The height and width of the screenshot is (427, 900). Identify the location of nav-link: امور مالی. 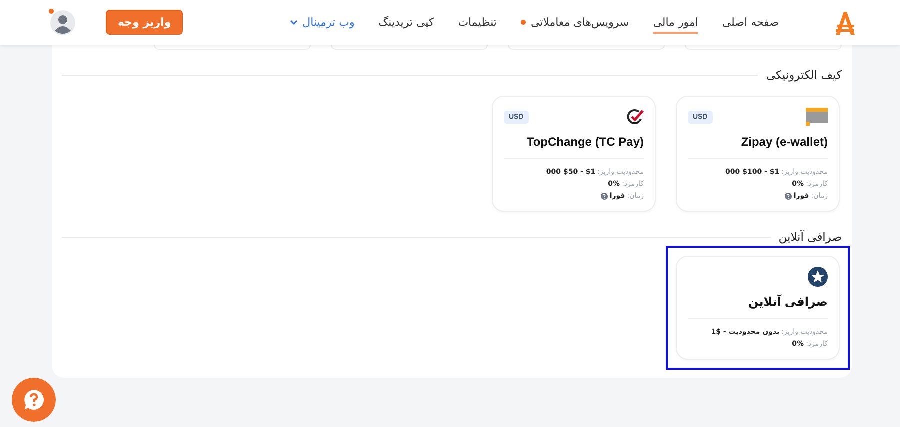
(675, 22).